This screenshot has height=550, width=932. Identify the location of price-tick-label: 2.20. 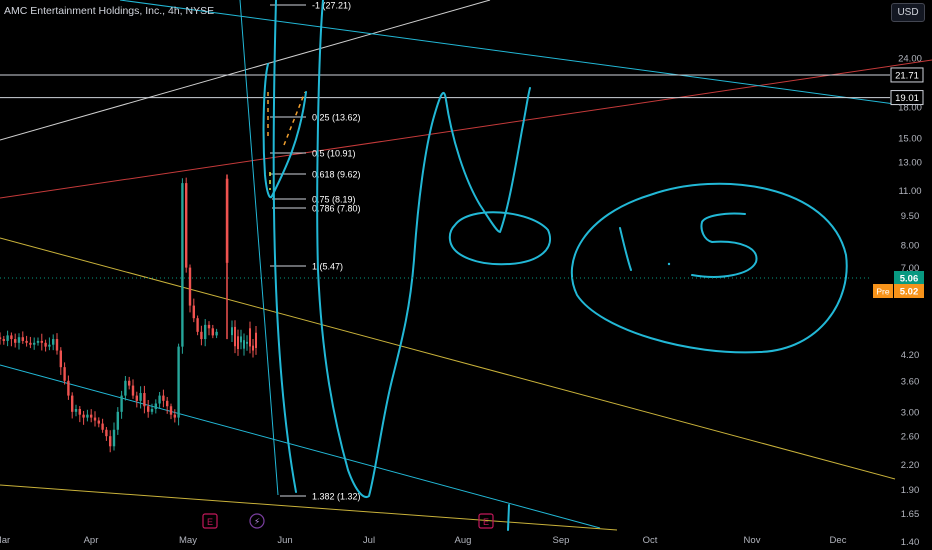
(910, 465).